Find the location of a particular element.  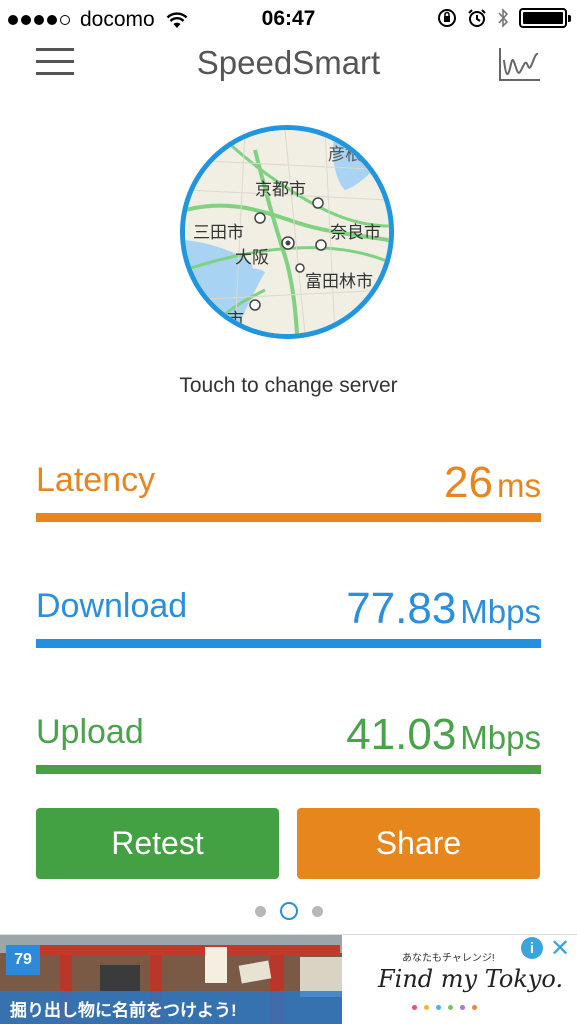

upload-value-group: 41.03 Mbps is located at coordinates (443, 735).